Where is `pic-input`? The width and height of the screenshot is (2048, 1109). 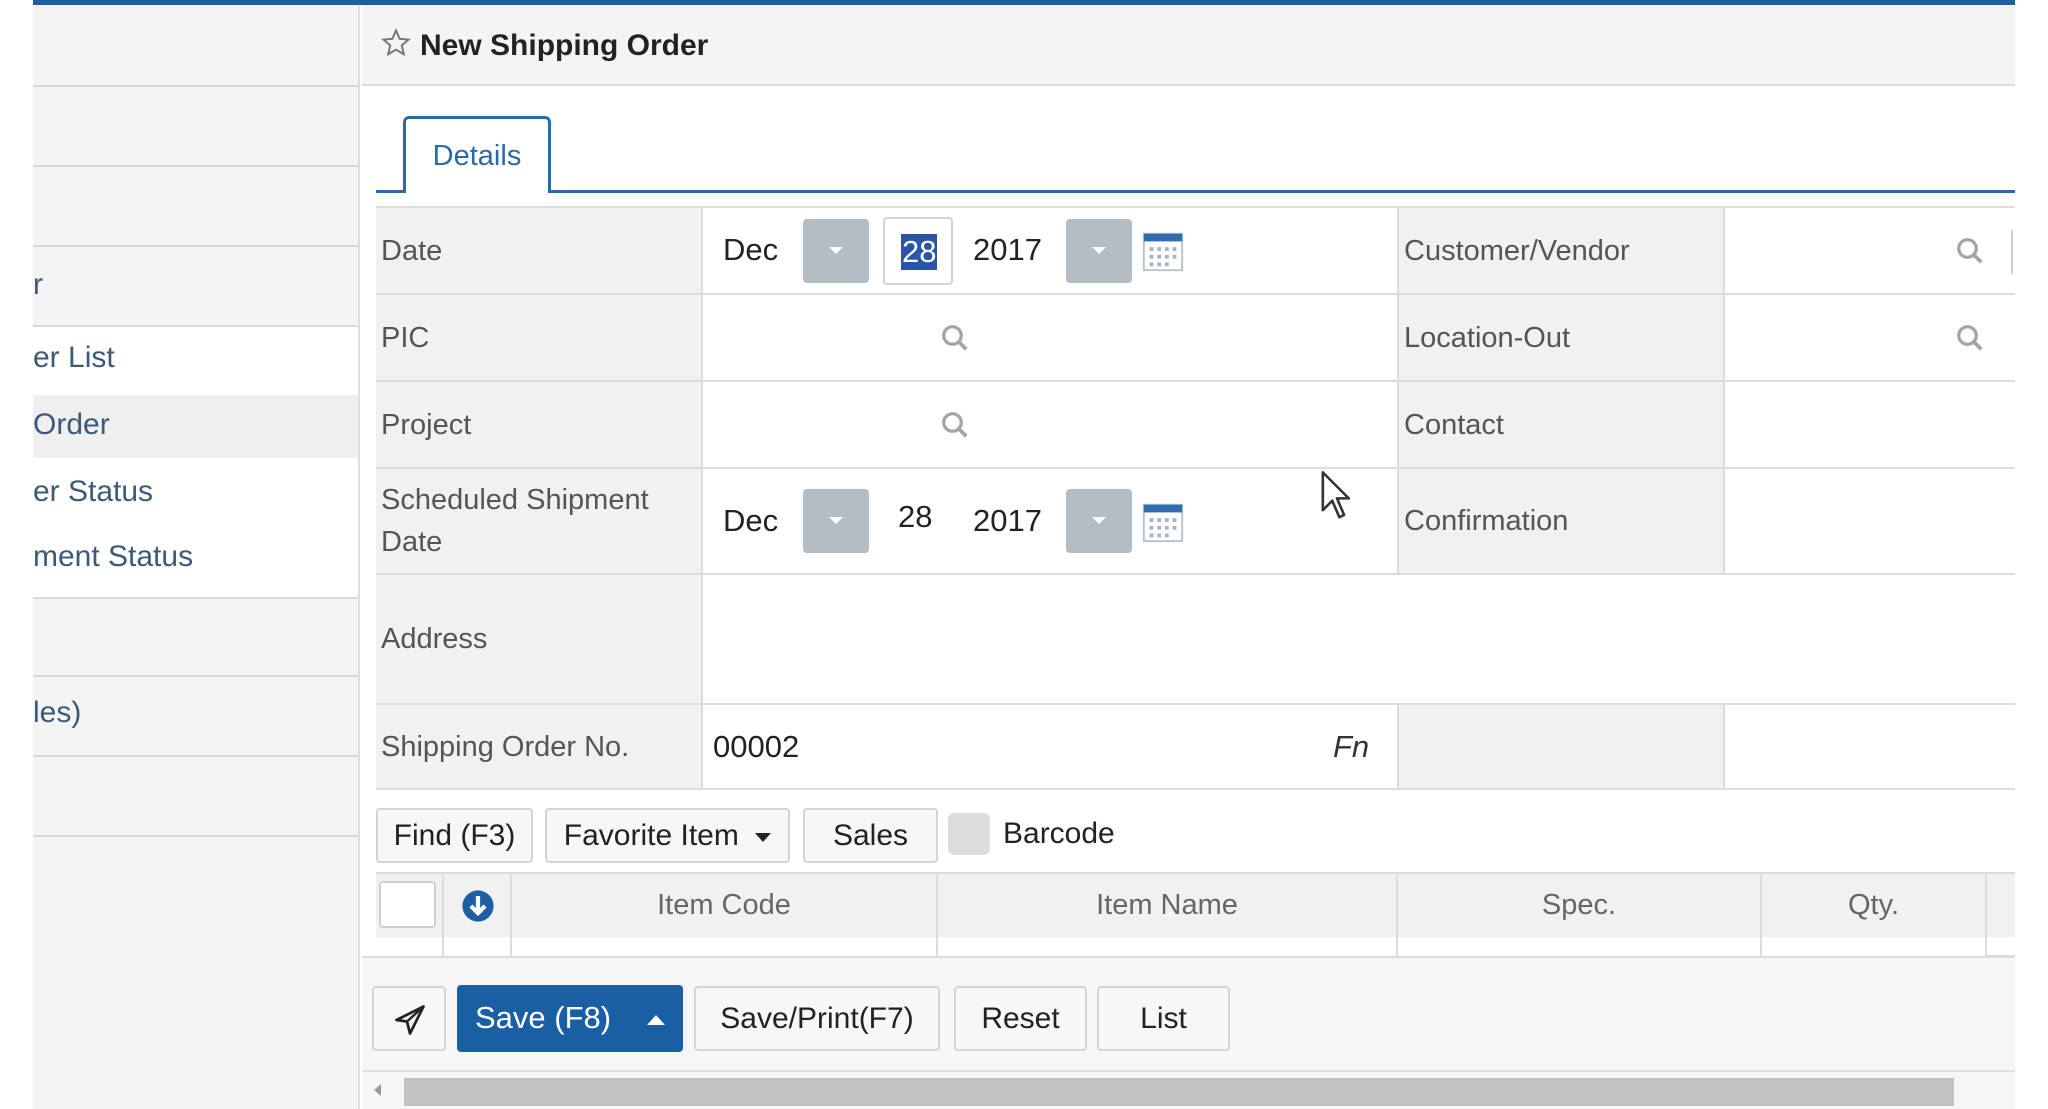
pic-input is located at coordinates (1049, 337).